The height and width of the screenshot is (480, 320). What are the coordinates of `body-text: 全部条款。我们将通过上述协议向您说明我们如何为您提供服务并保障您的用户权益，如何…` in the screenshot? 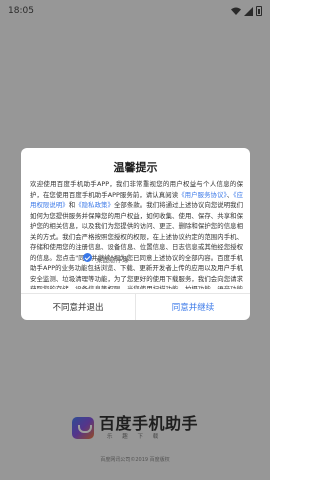 It's located at (136, 245).